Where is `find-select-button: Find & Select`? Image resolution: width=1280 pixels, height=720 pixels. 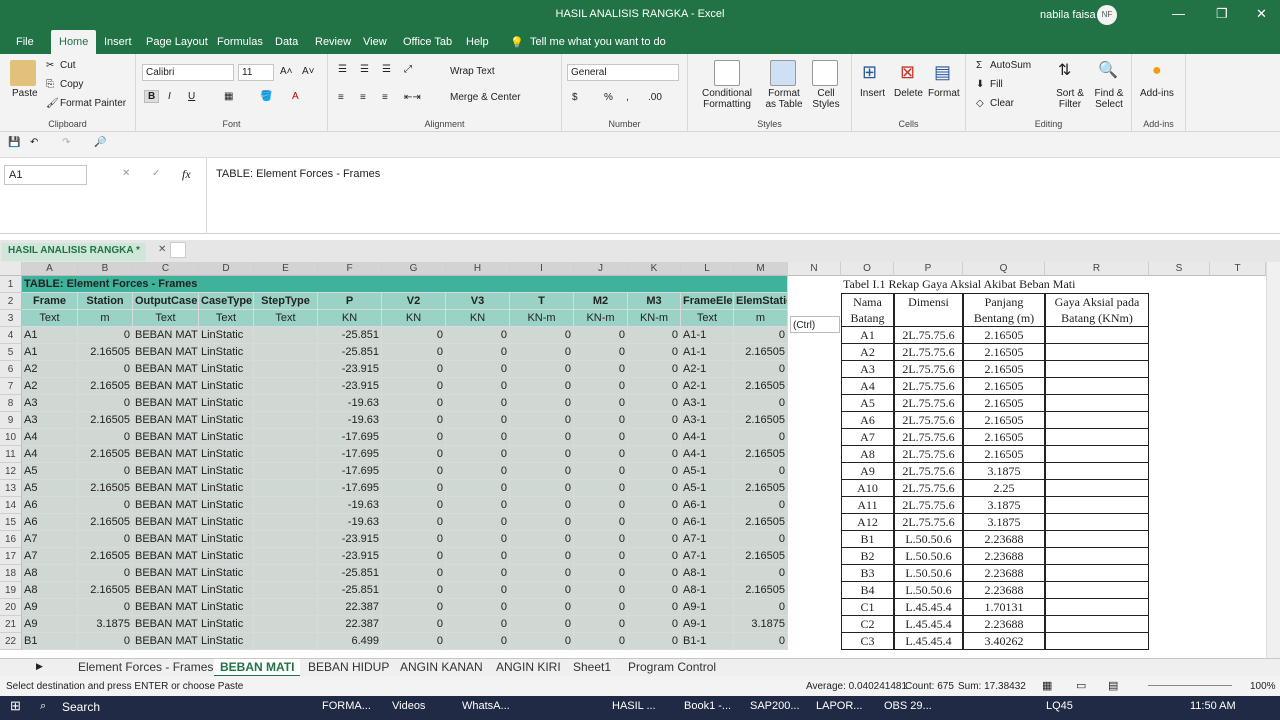 find-select-button: Find & Select is located at coordinates (1109, 99).